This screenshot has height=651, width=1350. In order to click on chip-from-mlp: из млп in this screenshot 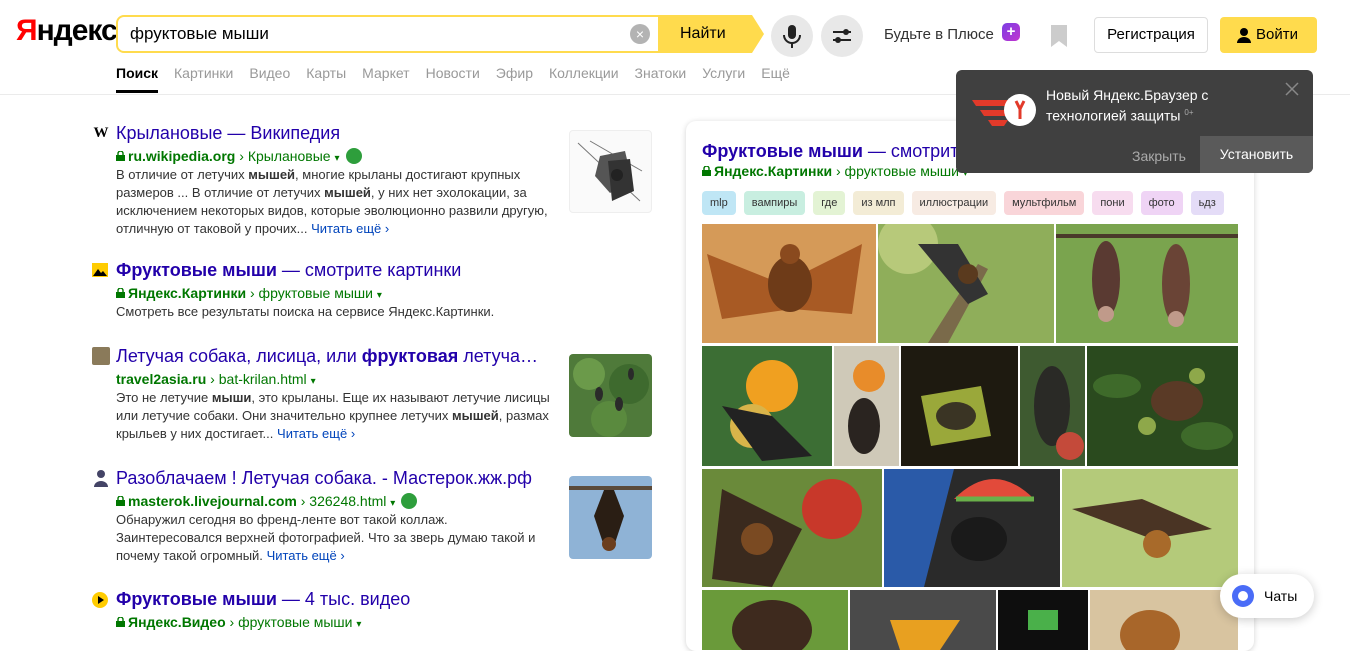, I will do `click(878, 203)`.